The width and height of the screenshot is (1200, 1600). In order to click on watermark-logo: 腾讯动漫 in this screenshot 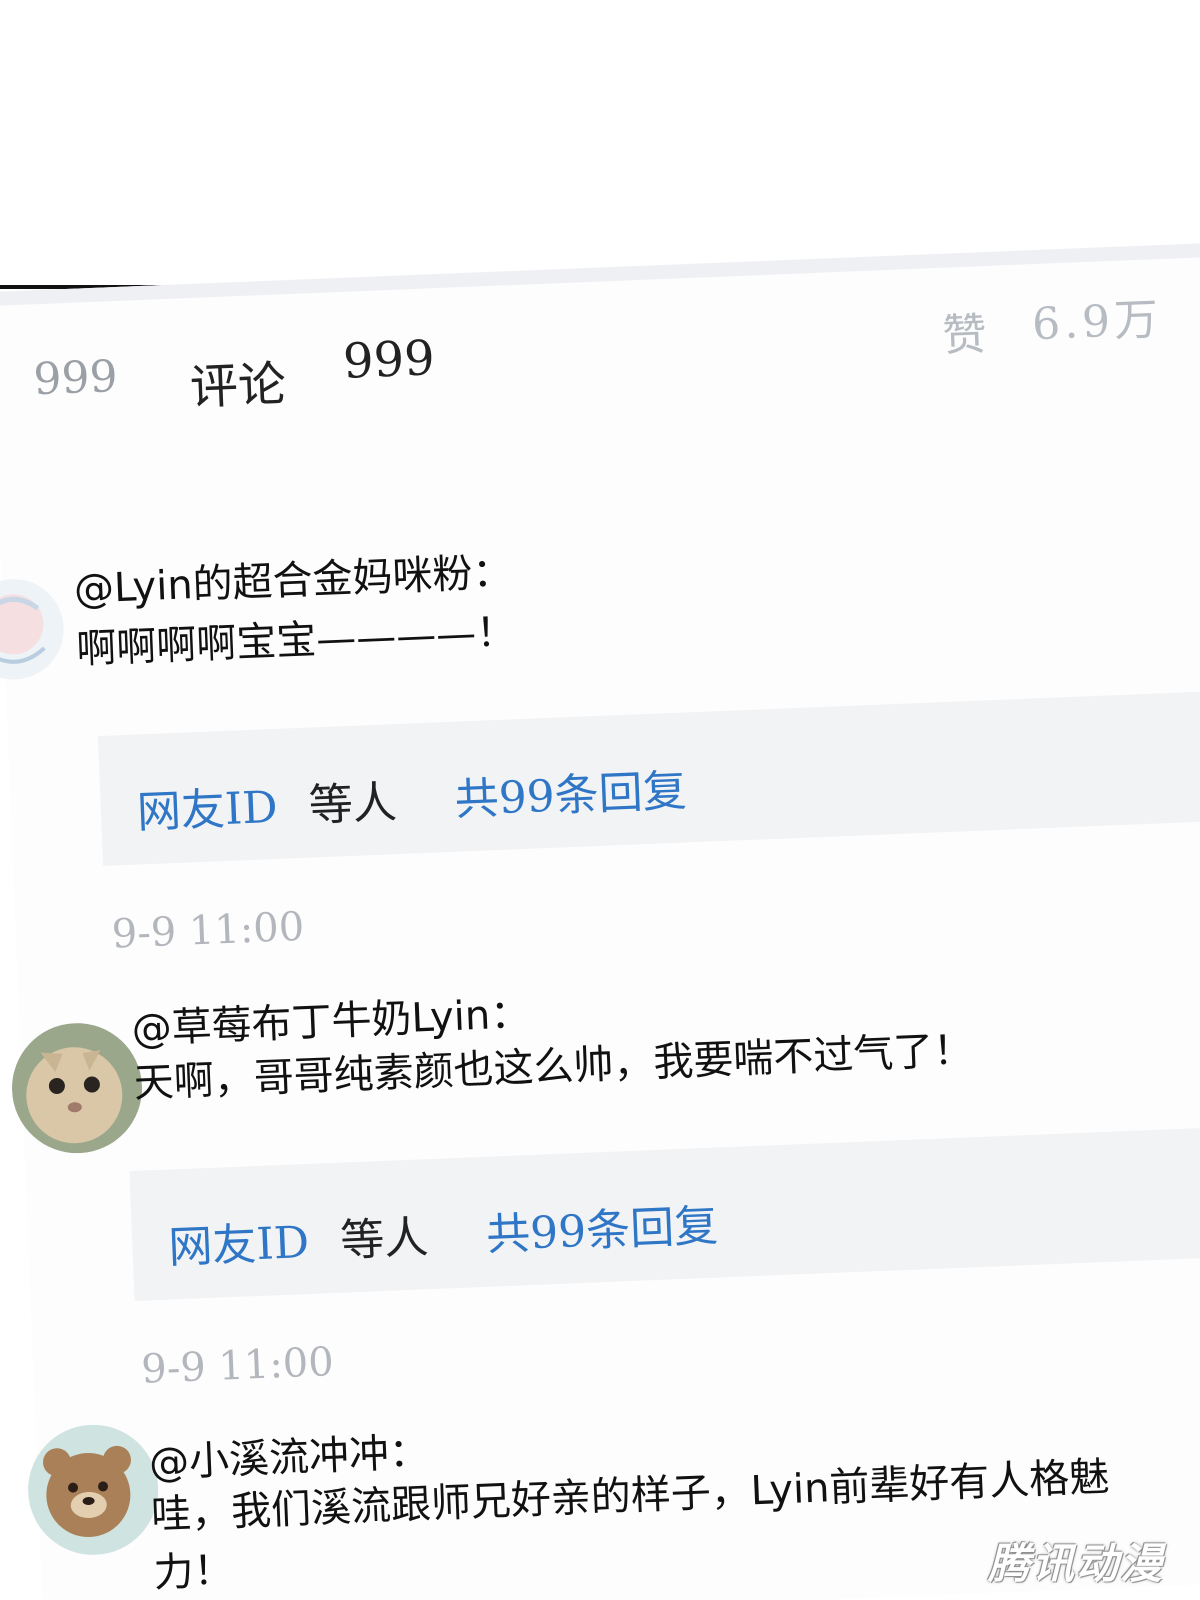, I will do `click(1076, 1563)`.